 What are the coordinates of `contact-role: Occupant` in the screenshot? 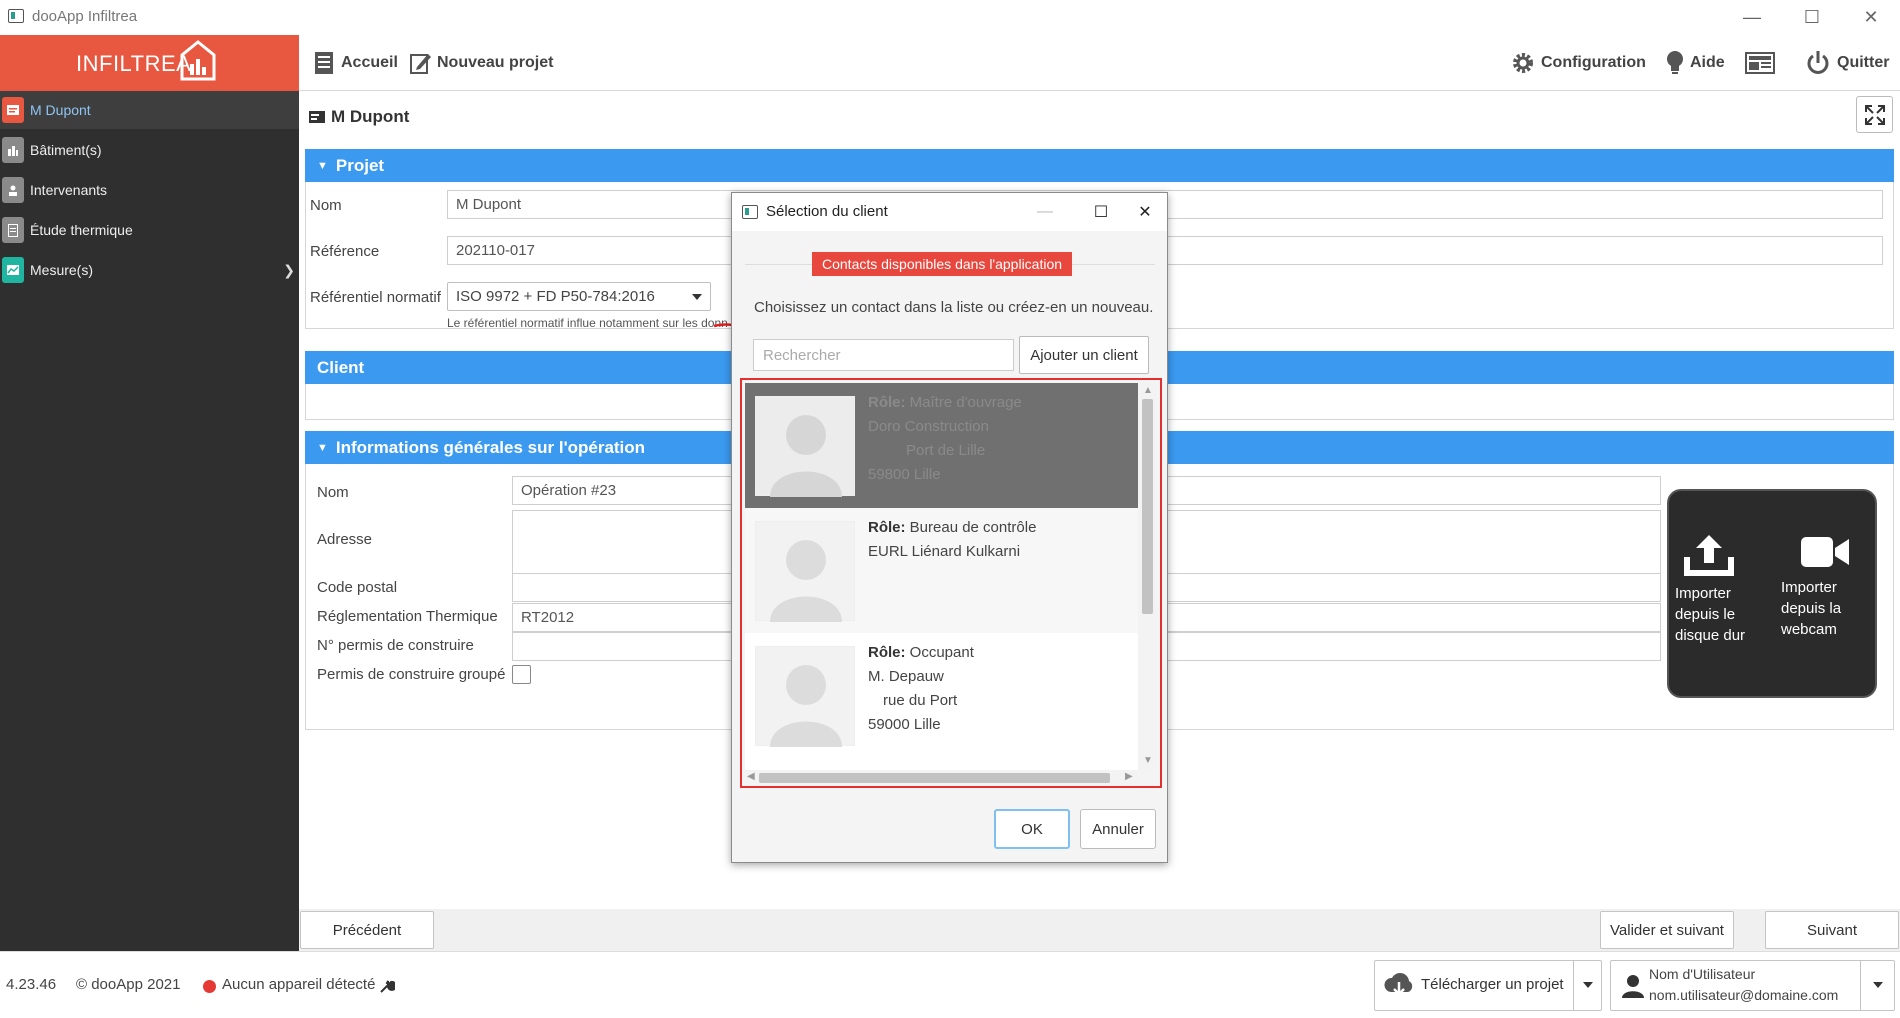 It's located at (941, 652).